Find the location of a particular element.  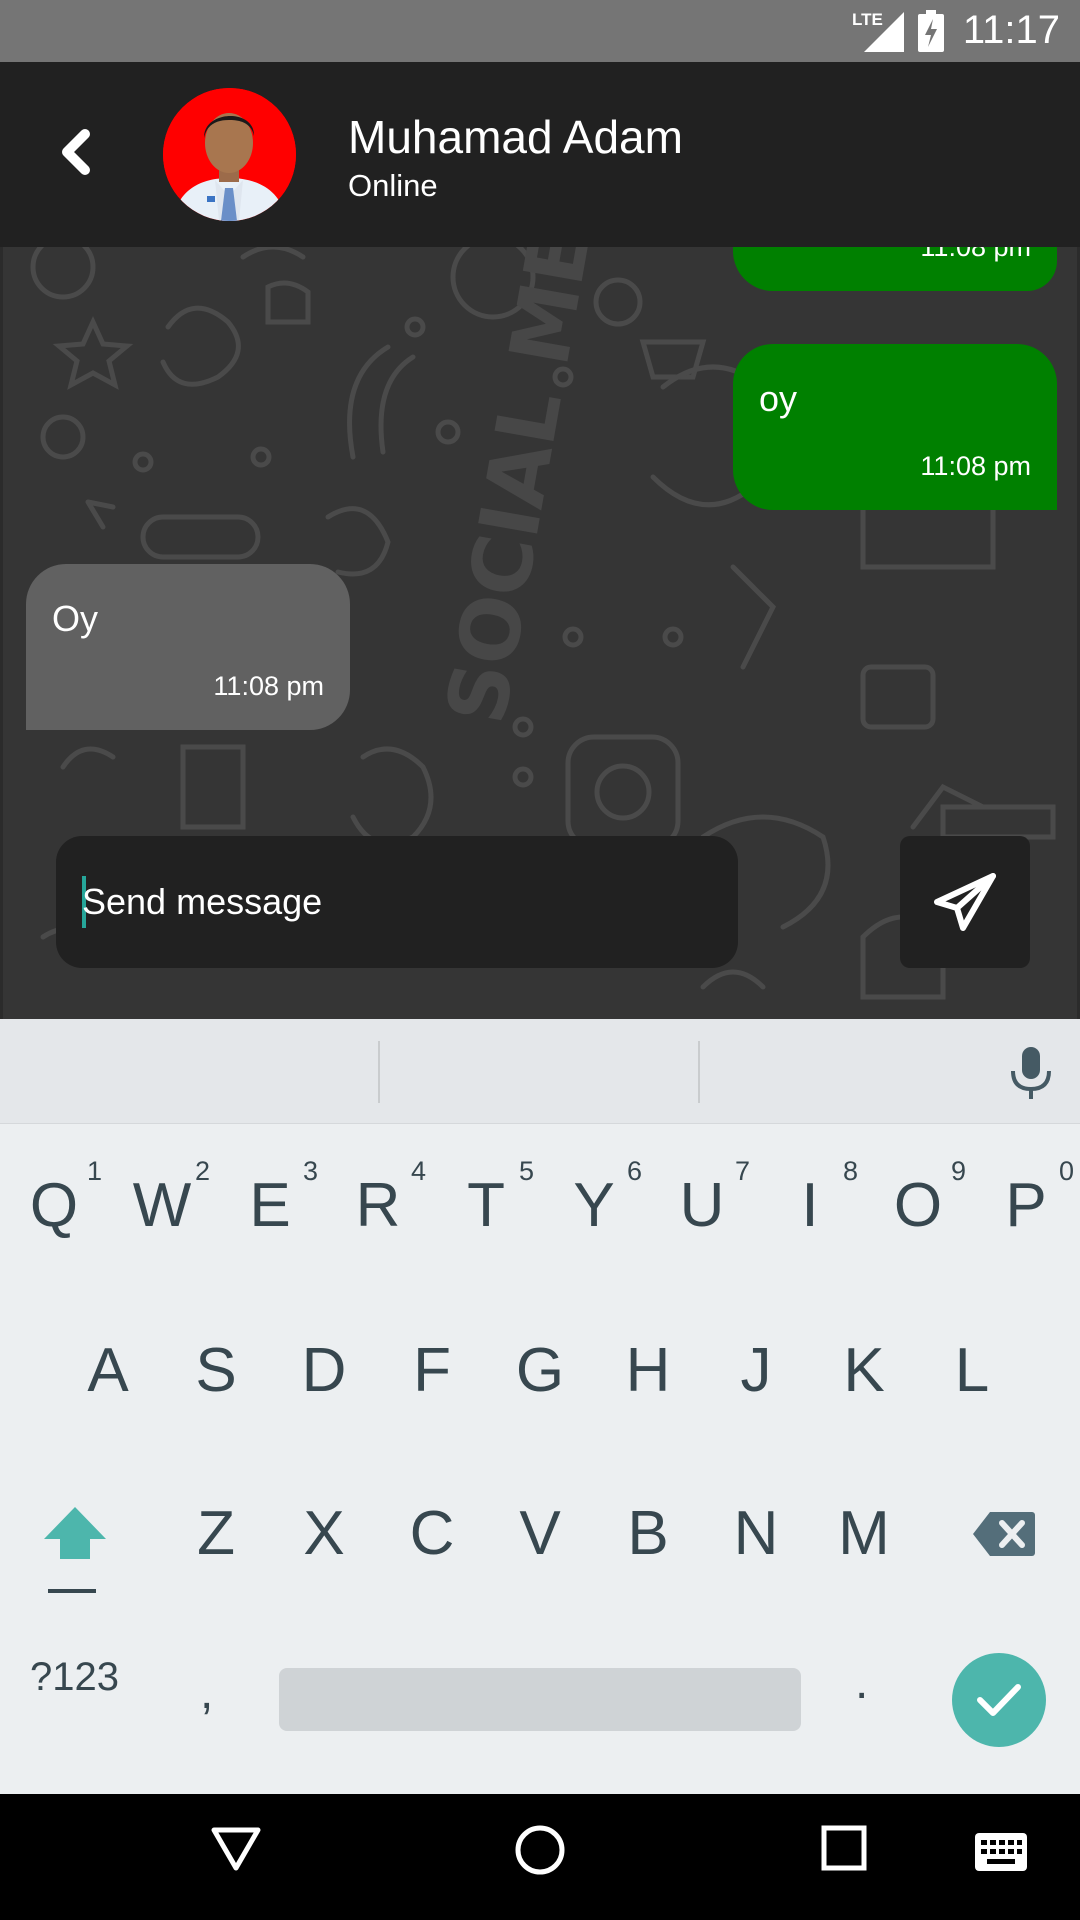

key-label: T is located at coordinates (486, 1205).